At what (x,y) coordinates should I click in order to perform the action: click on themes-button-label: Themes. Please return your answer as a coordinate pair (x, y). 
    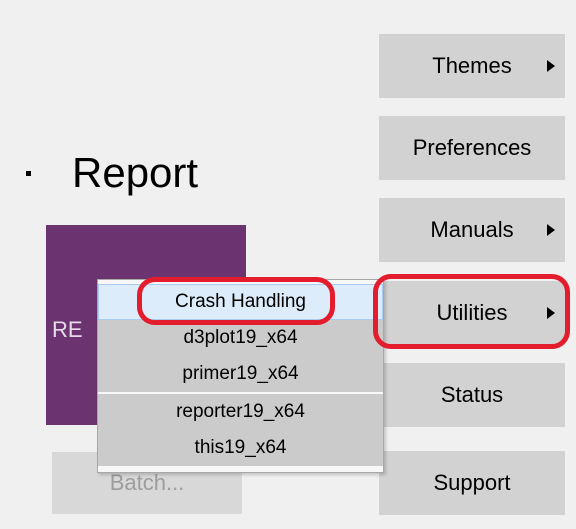
    Looking at the image, I should click on (472, 65).